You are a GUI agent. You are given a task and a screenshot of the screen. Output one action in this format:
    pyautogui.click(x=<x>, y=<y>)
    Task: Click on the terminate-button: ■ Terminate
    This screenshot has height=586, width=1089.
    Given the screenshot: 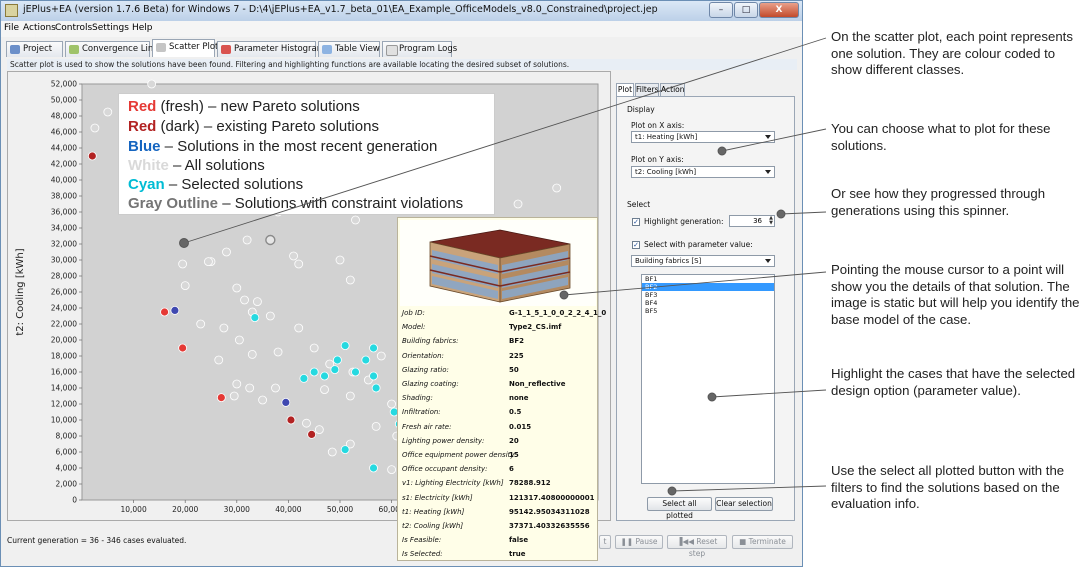 What is the action you would take?
    pyautogui.click(x=762, y=542)
    